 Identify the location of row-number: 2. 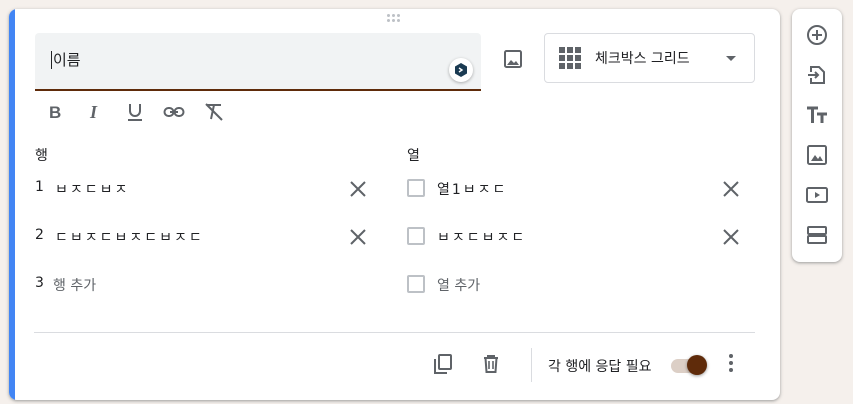
(39, 235).